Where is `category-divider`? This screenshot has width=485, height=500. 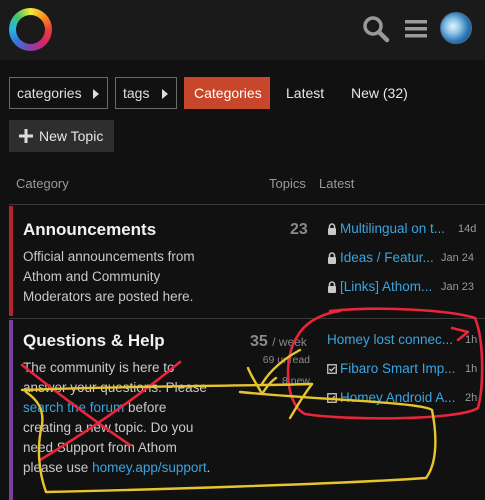
category-divider is located at coordinates (247, 318).